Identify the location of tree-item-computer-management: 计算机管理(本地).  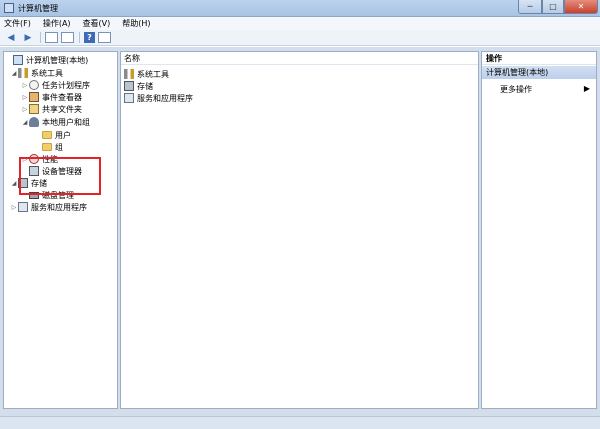
(46, 60).